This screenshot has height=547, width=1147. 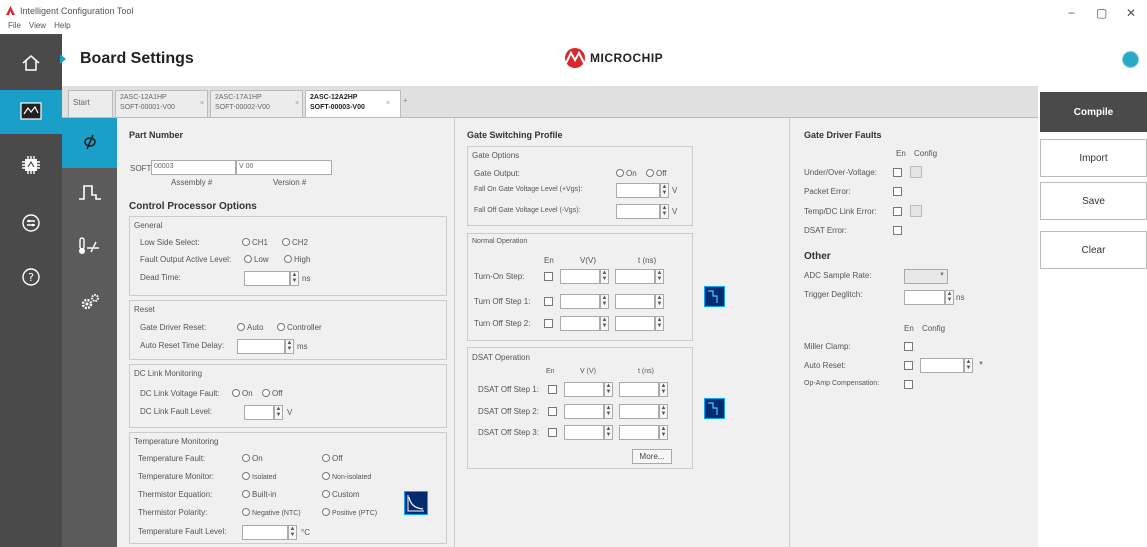 What do you see at coordinates (663, 432) in the screenshot?
I see `dsat-3-t-spinner: ▲ ▼` at bounding box center [663, 432].